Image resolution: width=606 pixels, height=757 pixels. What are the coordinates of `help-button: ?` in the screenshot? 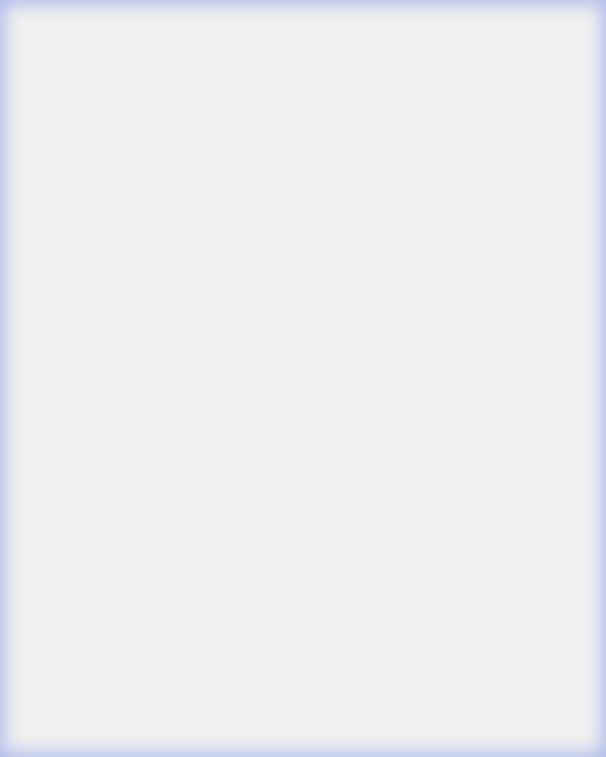 It's located at (582, 28).